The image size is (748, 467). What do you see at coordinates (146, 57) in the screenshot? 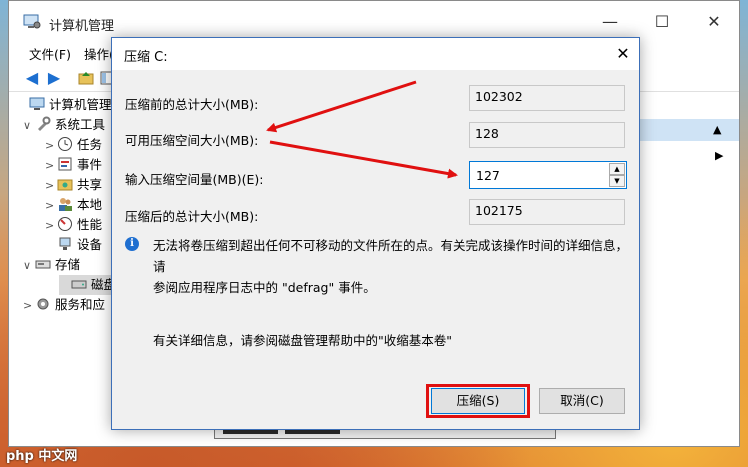
I see `dialog-title: 压缩 C:` at bounding box center [146, 57].